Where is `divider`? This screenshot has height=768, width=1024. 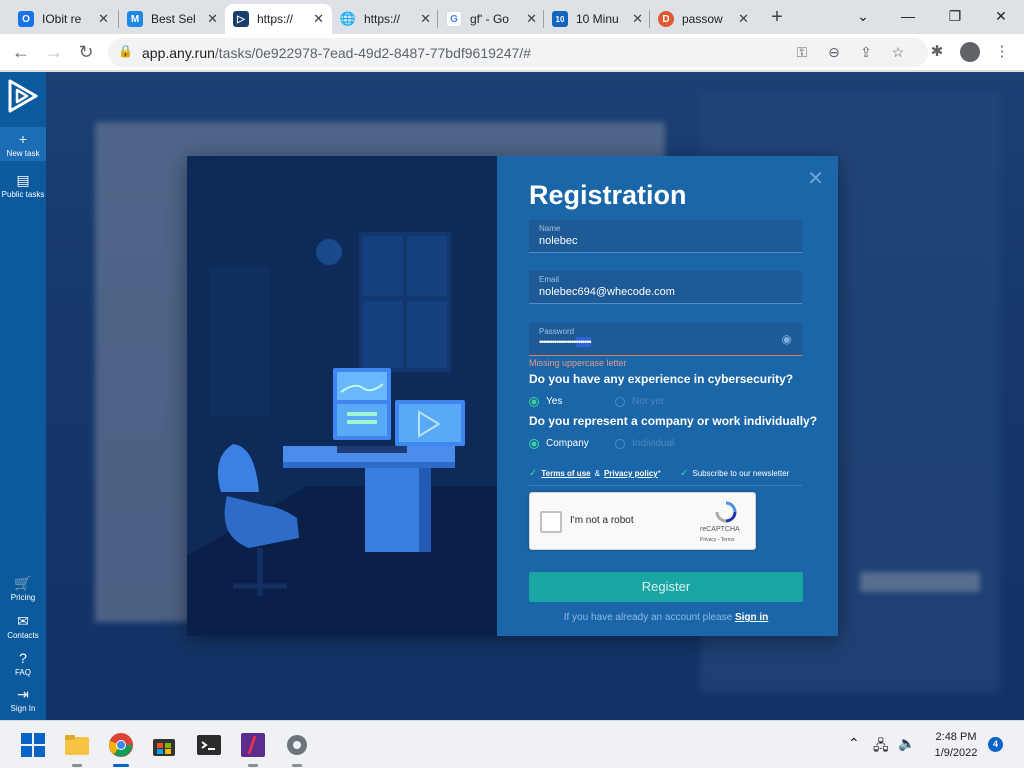
divider is located at coordinates (665, 485).